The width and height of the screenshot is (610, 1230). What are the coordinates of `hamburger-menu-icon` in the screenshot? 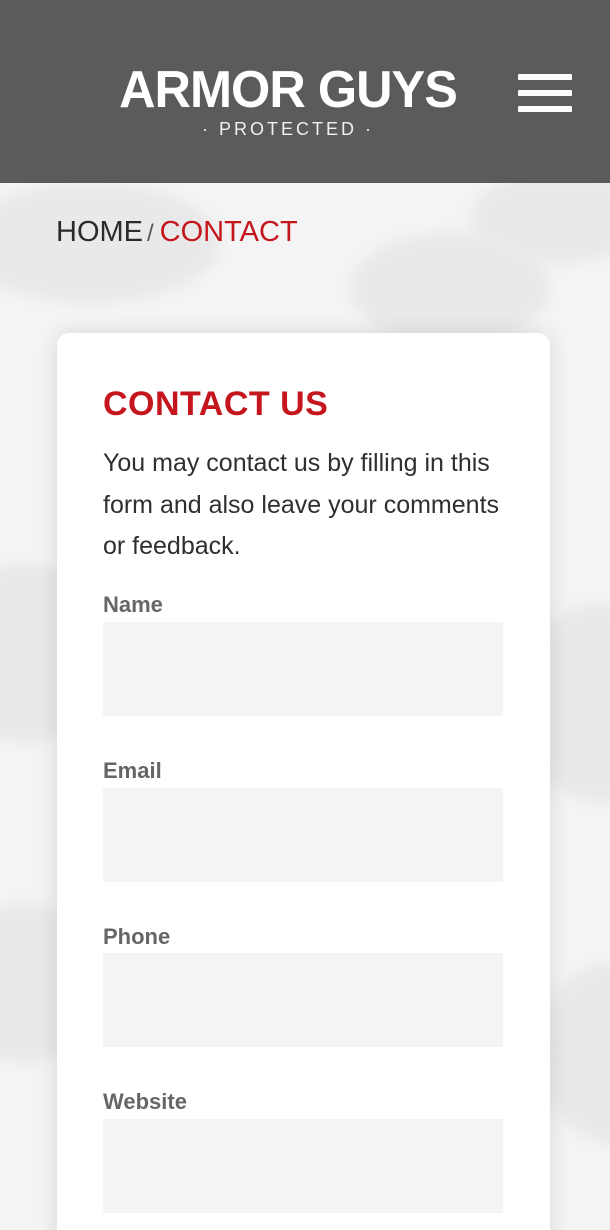 It's located at (545, 93).